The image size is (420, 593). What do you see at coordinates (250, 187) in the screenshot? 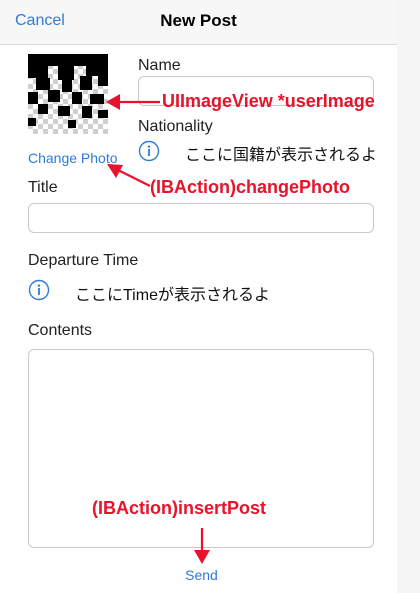
I see `annotation-change-photo: (IBAction)changePhoto` at bounding box center [250, 187].